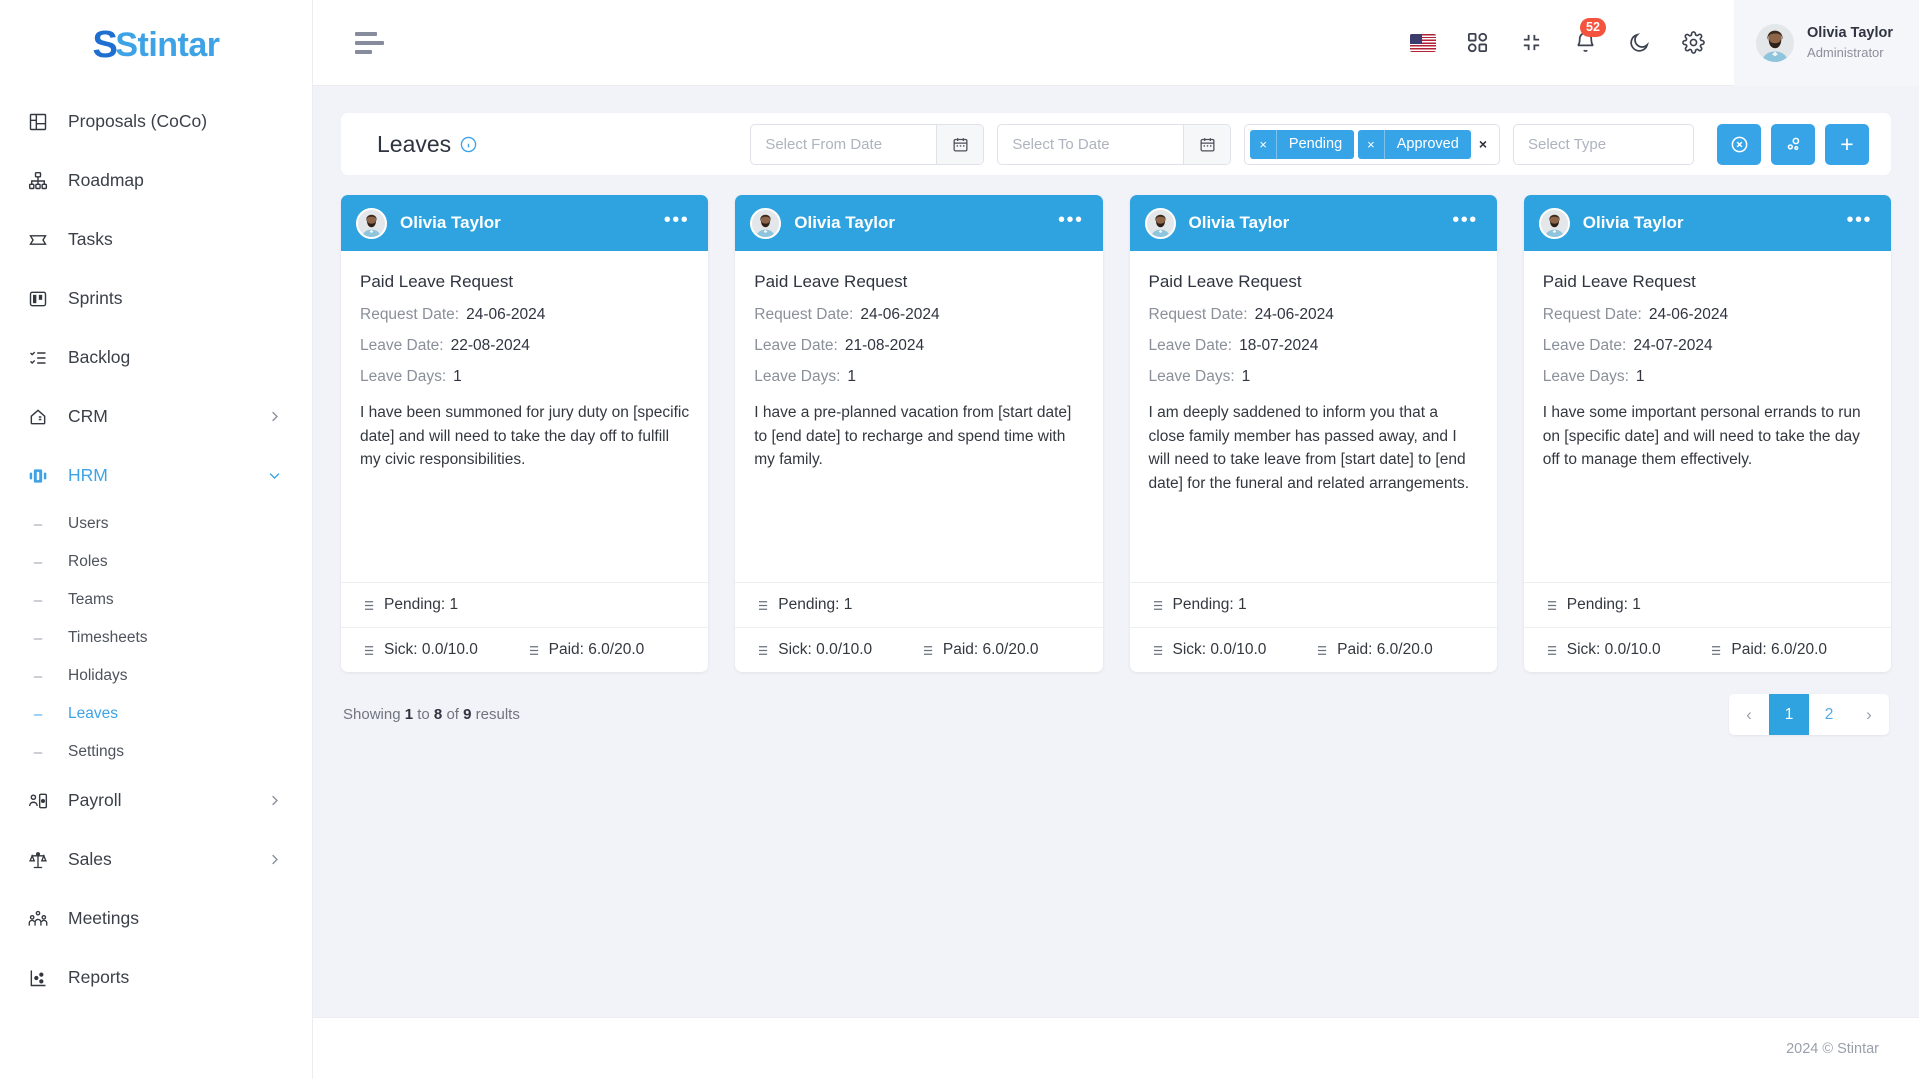 This screenshot has height=1079, width=1919. What do you see at coordinates (95, 800) in the screenshot?
I see `sidebar-item-label: Payroll` at bounding box center [95, 800].